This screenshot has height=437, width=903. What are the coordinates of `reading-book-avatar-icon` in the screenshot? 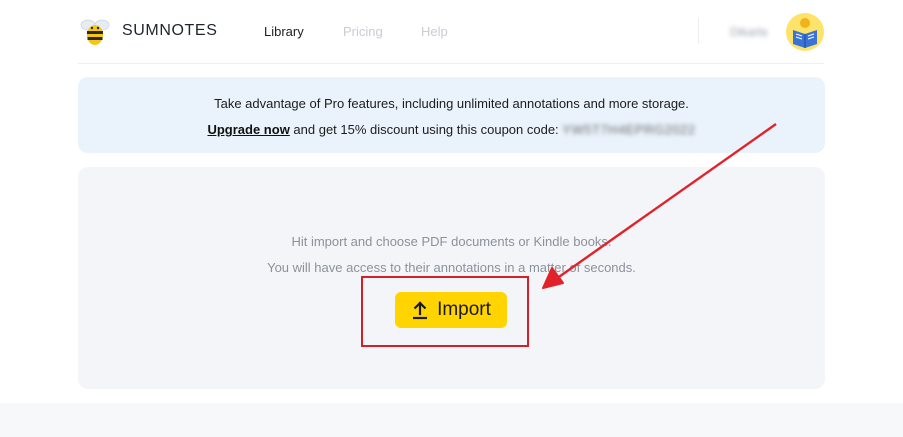 It's located at (805, 33).